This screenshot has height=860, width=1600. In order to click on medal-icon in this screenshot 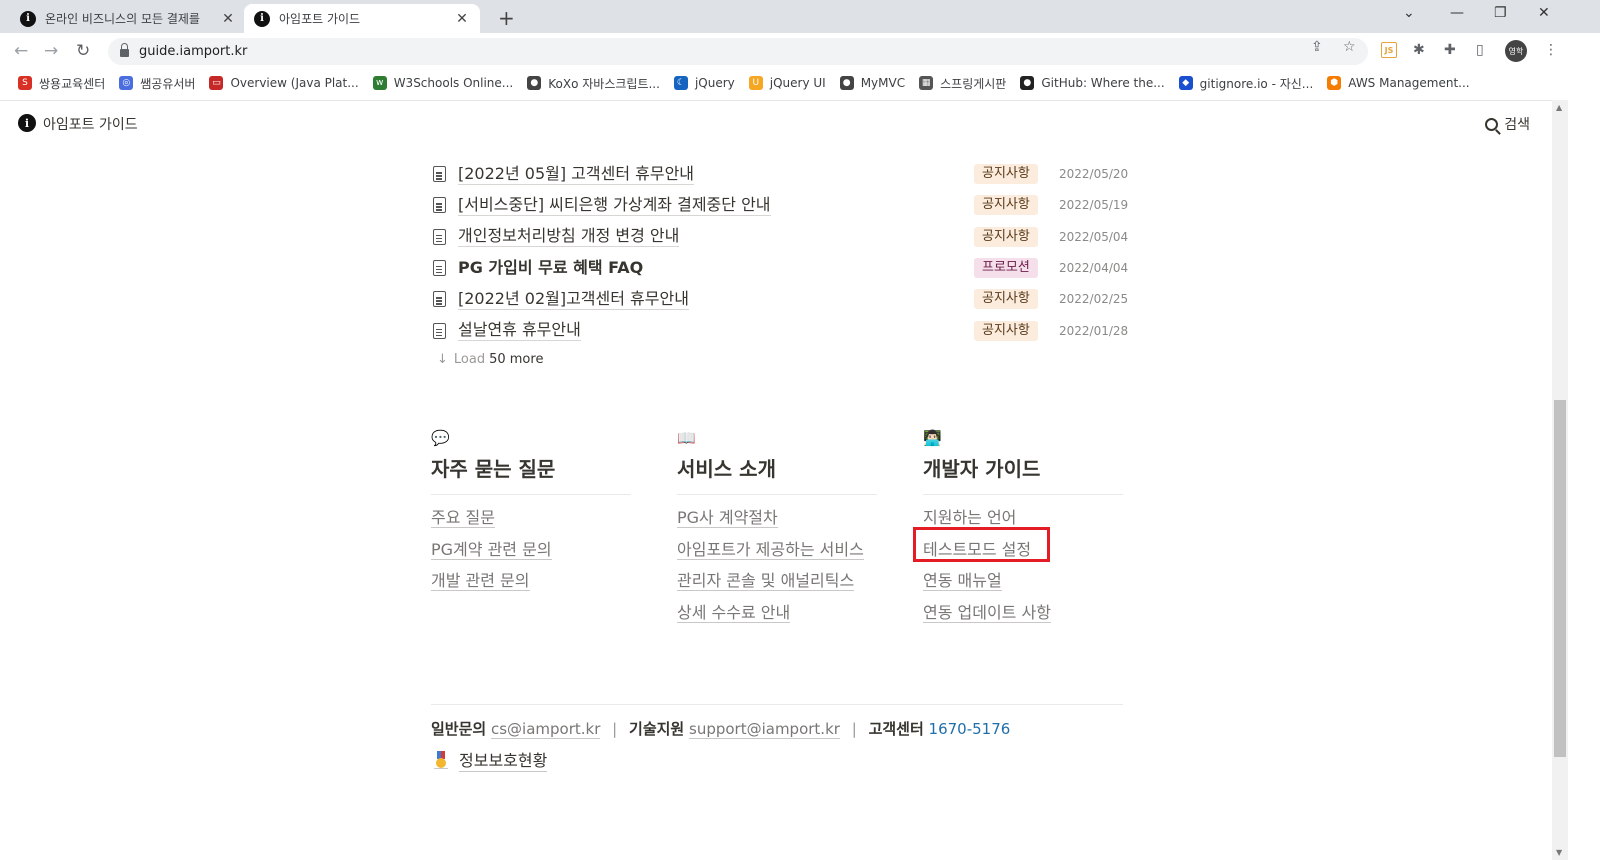, I will do `click(441, 759)`.